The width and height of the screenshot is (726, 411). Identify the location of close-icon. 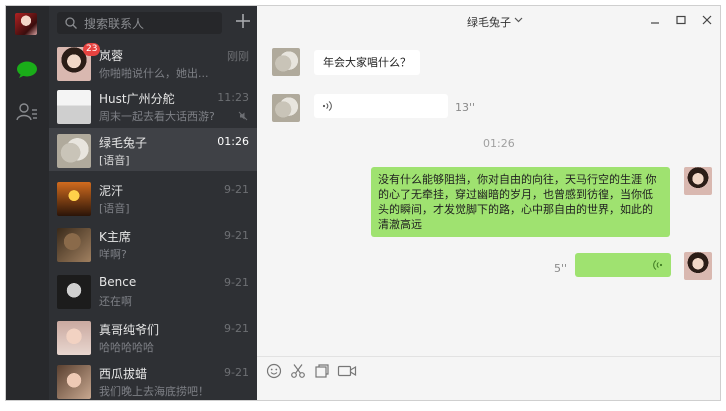
(707, 20).